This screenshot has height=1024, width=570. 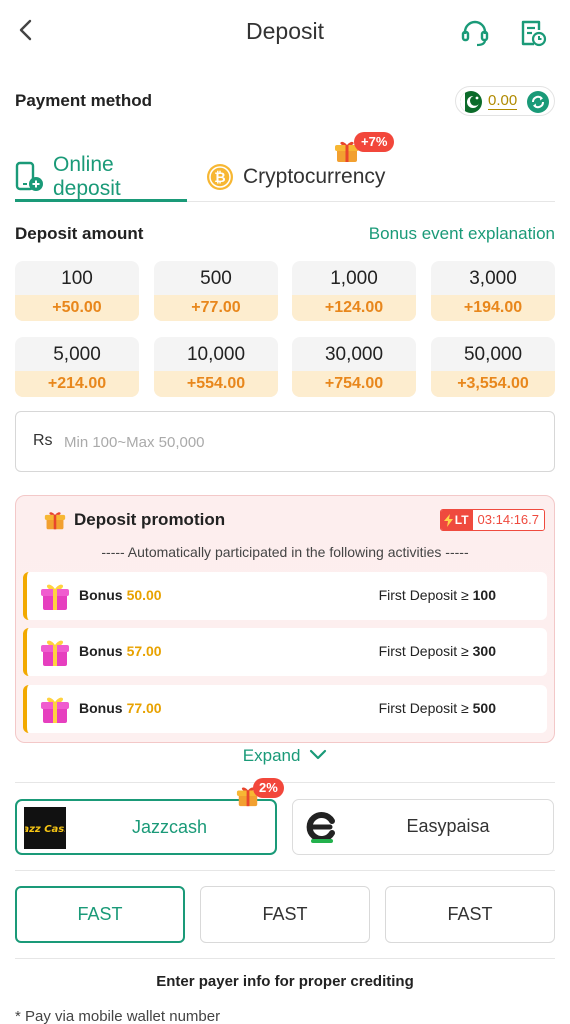 I want to click on expand-label: Expand, so click(x=271, y=755).